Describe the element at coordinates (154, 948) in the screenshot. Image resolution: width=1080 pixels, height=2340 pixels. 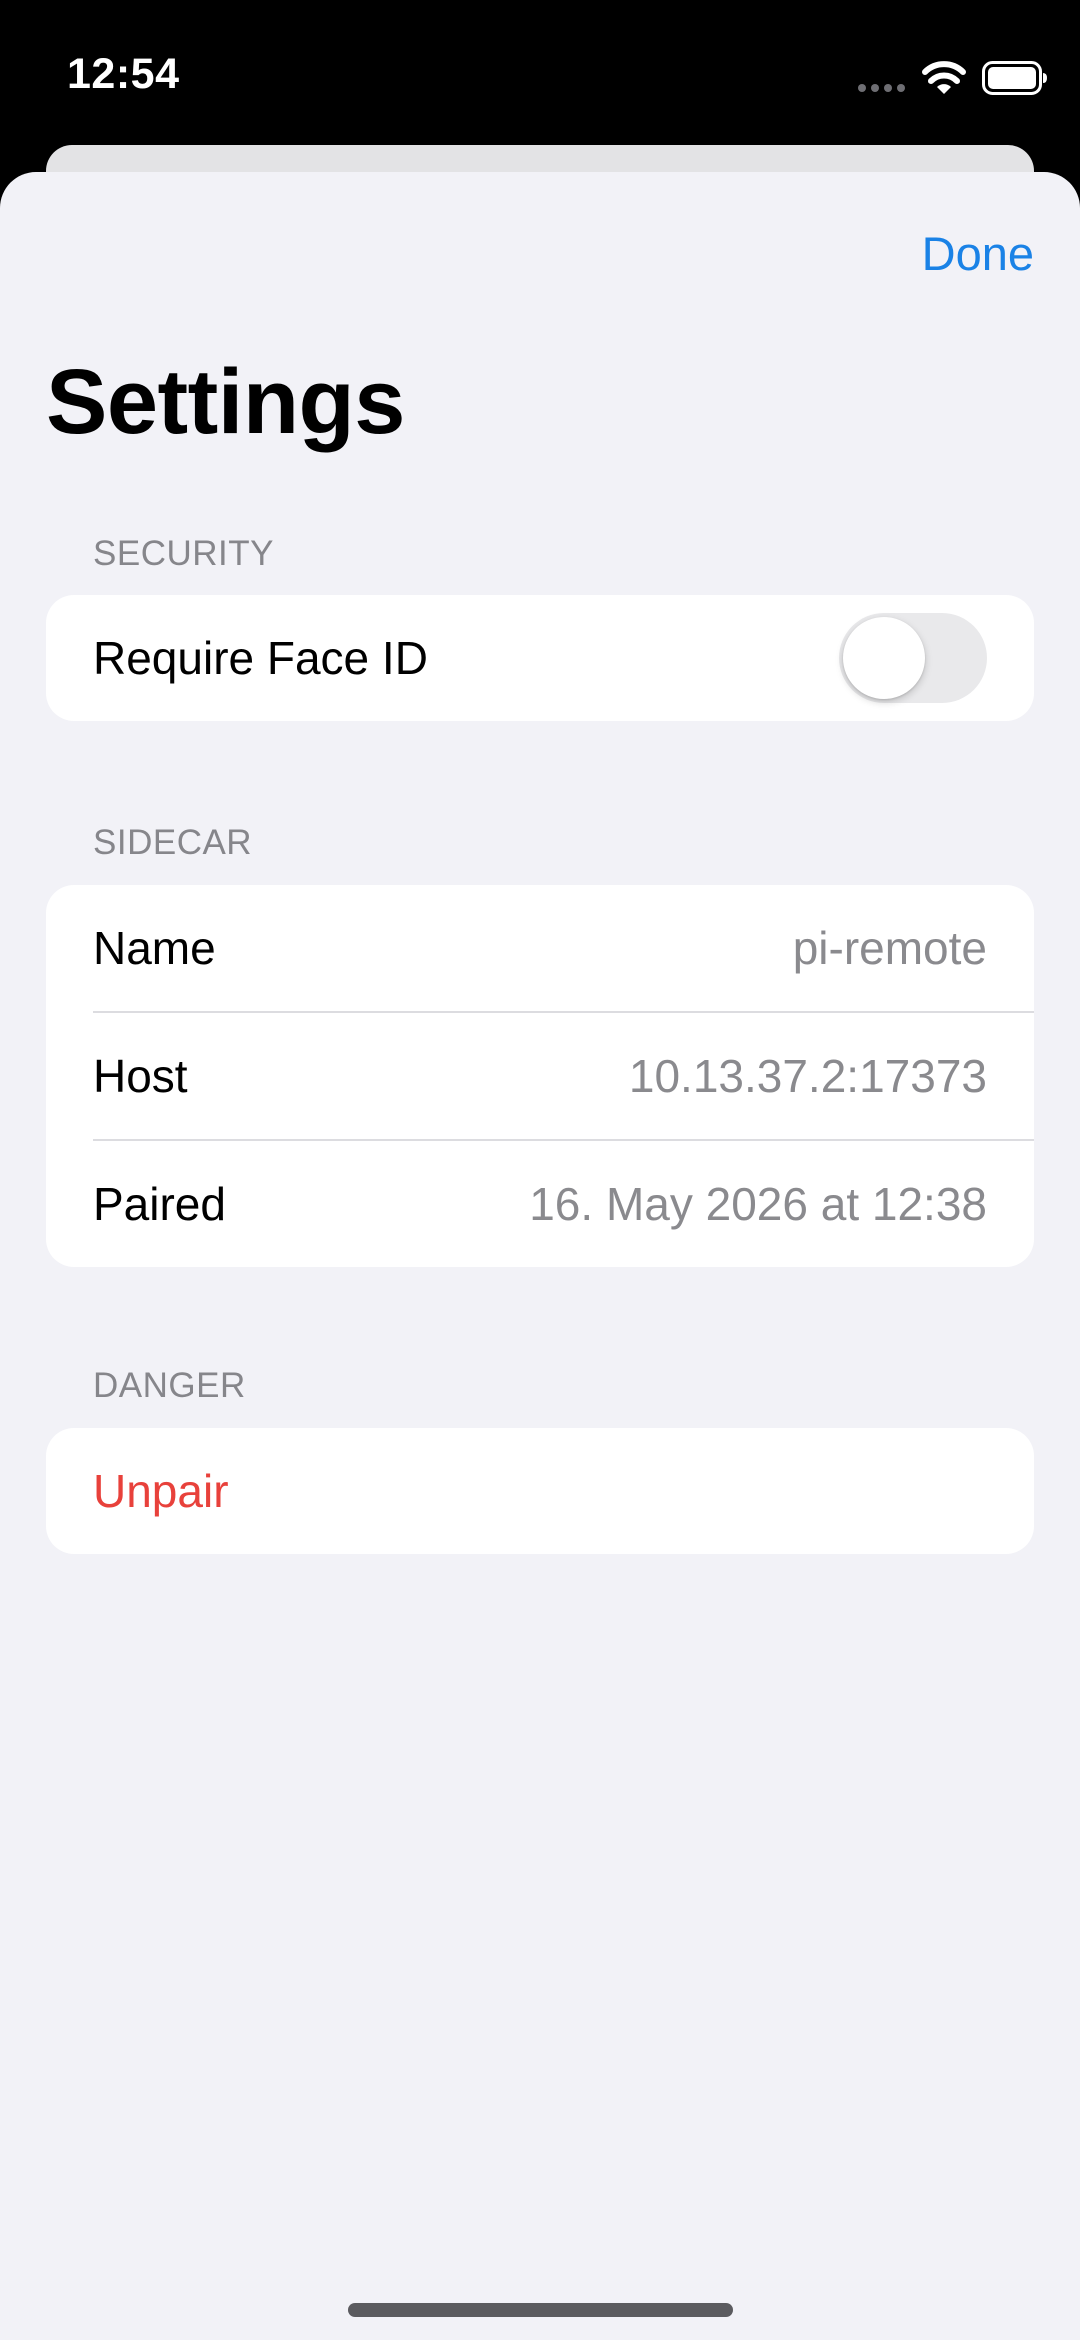
I see `row-label: Name` at that location.